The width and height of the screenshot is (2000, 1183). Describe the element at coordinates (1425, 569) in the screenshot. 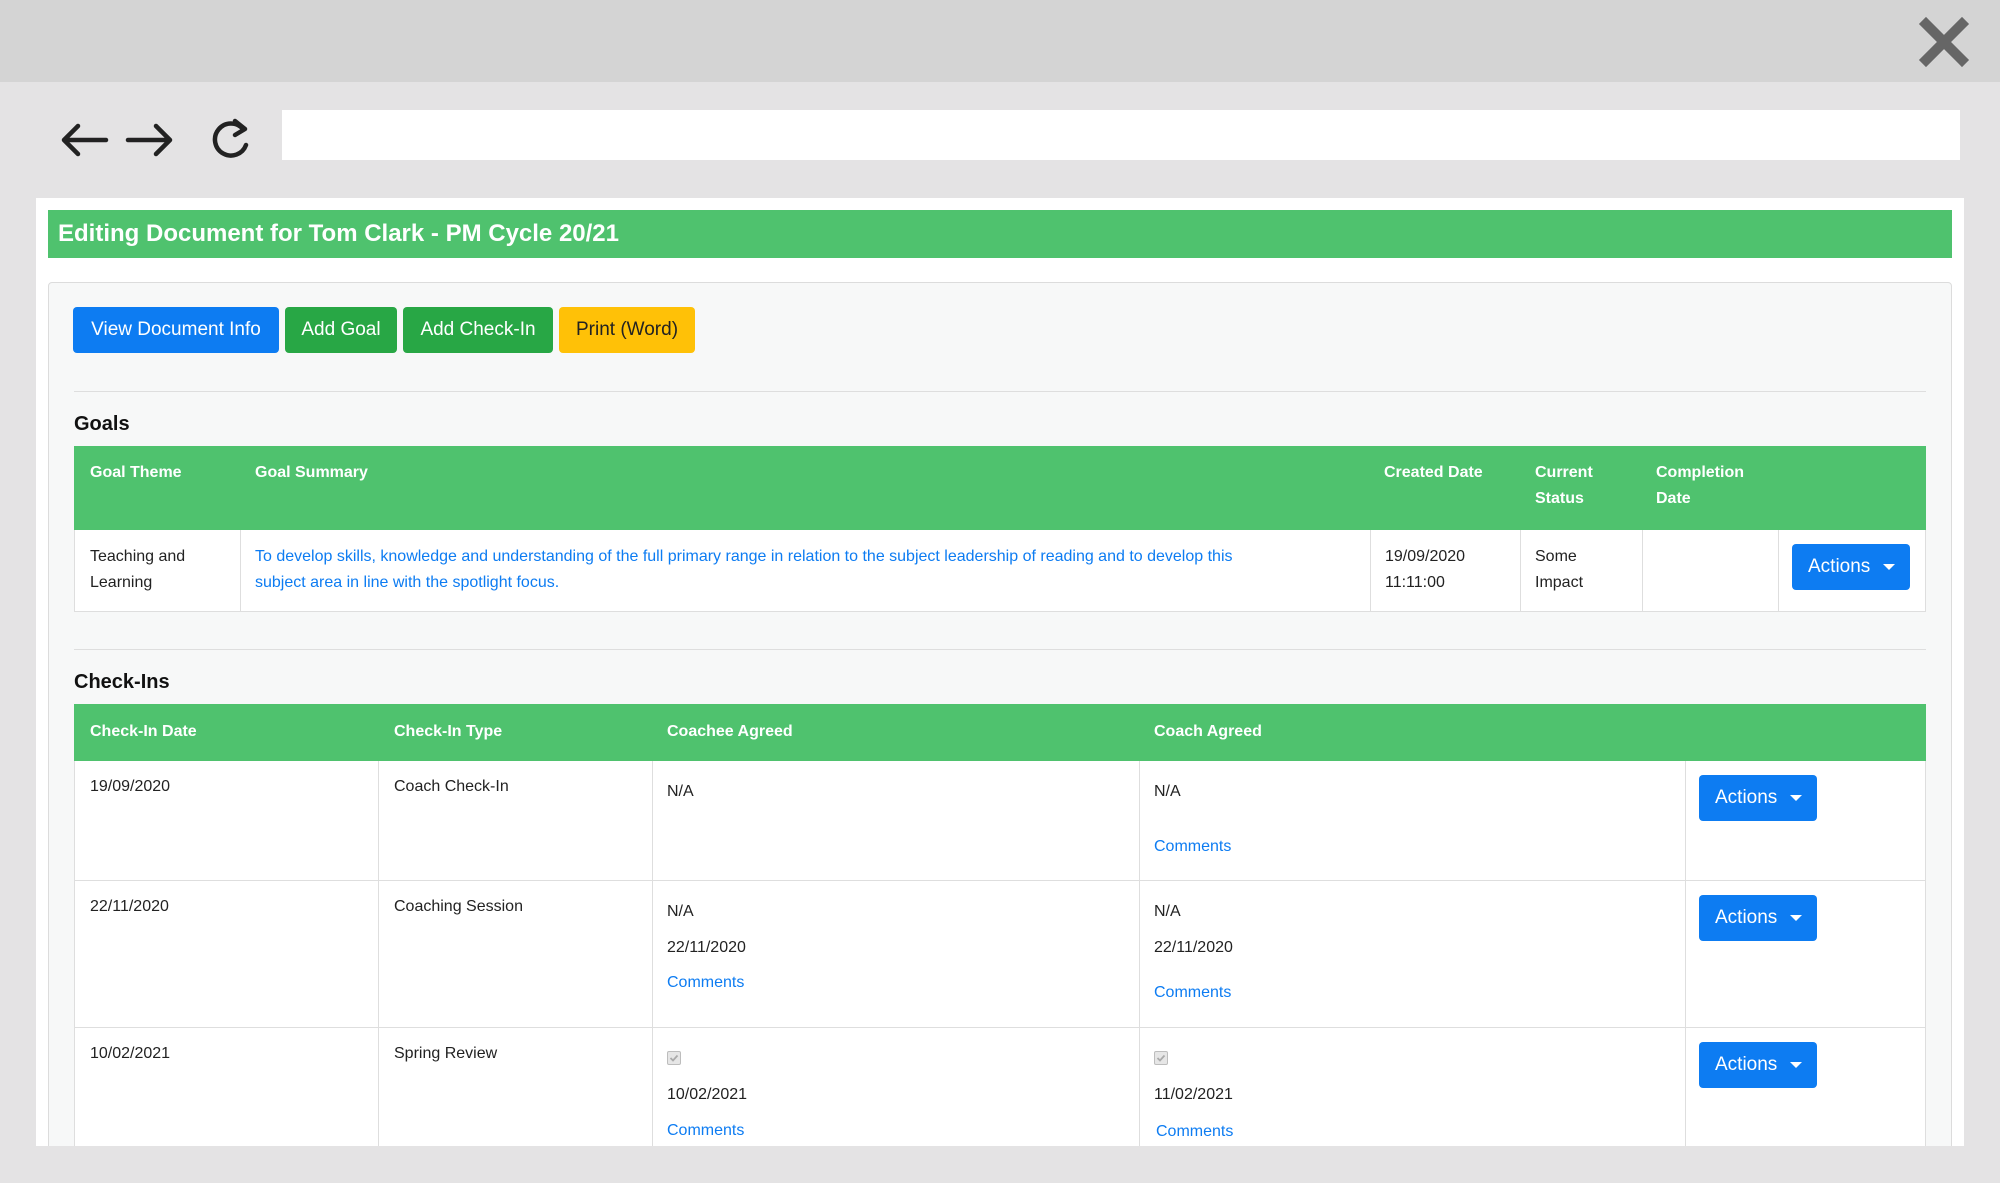

I see `goal-created-date-cell: 19/09/2020 11:11:00` at that location.